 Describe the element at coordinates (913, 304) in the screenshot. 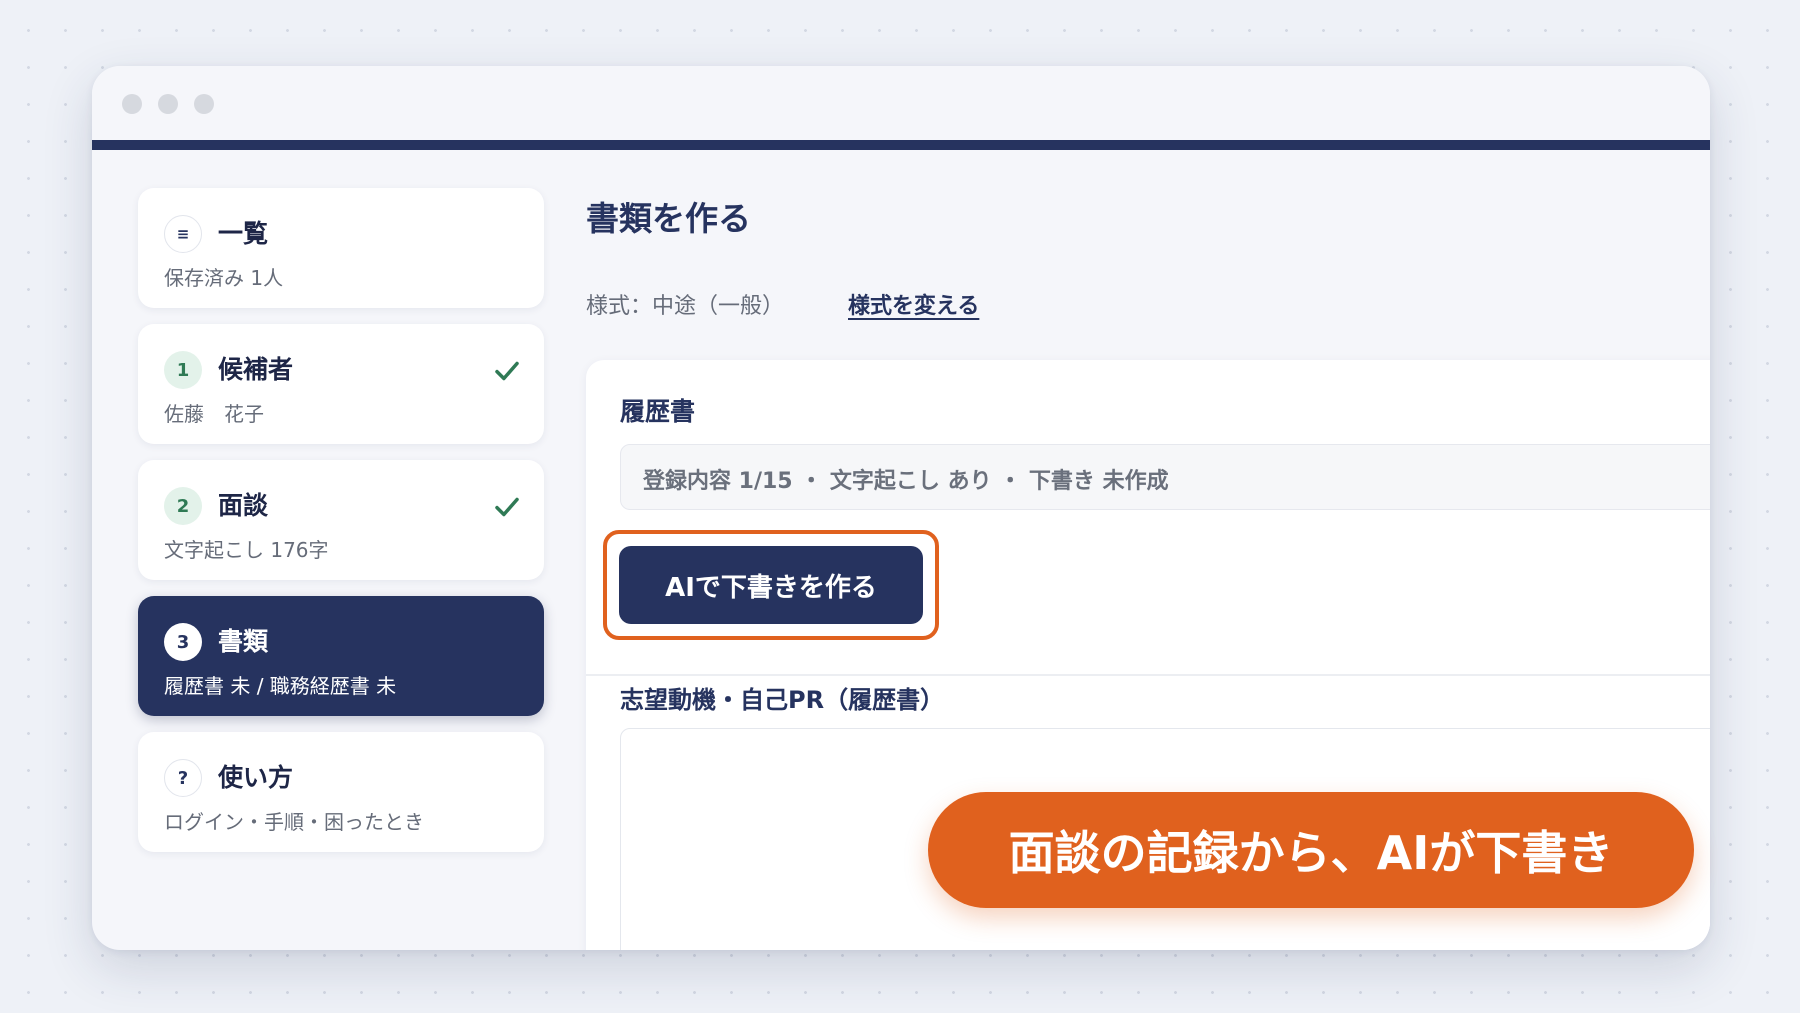

I see `change-format-link: 様式を変える` at that location.